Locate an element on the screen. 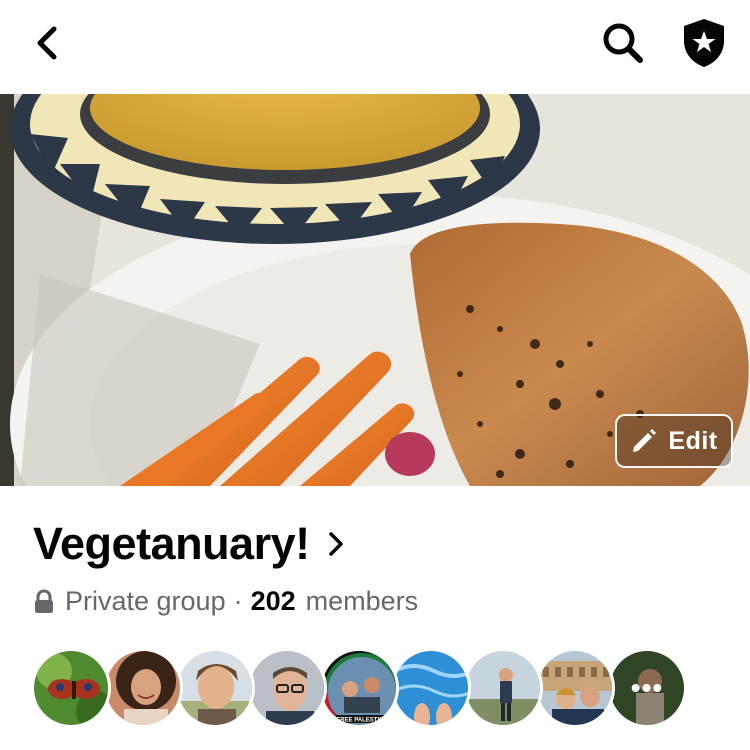  member-avatar-woman-smiling is located at coordinates (143, 688).